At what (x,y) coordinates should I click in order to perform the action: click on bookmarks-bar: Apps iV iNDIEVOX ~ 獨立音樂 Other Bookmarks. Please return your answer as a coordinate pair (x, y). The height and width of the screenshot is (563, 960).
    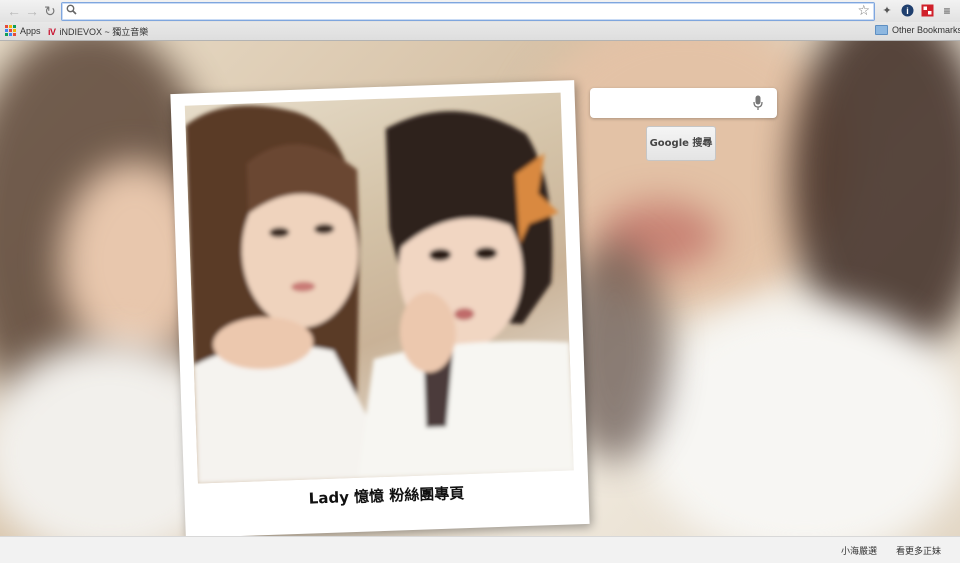
    Looking at the image, I should click on (480, 31).